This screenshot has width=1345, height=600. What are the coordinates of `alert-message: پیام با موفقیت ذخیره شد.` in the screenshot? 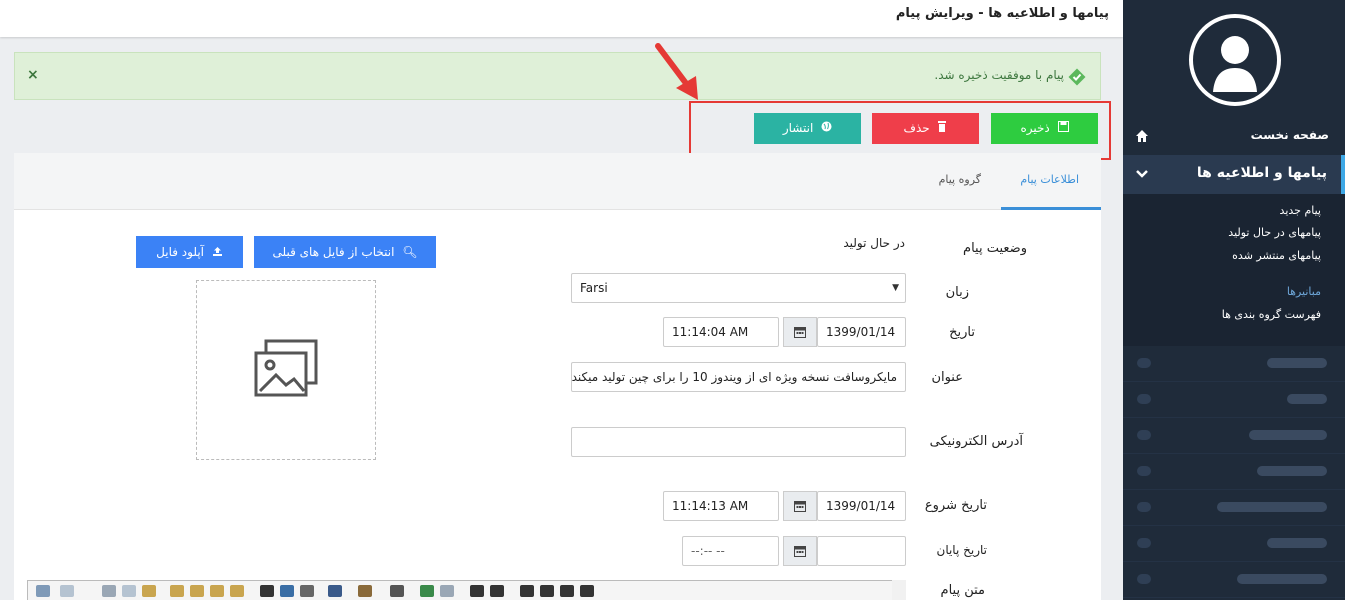 It's located at (999, 75).